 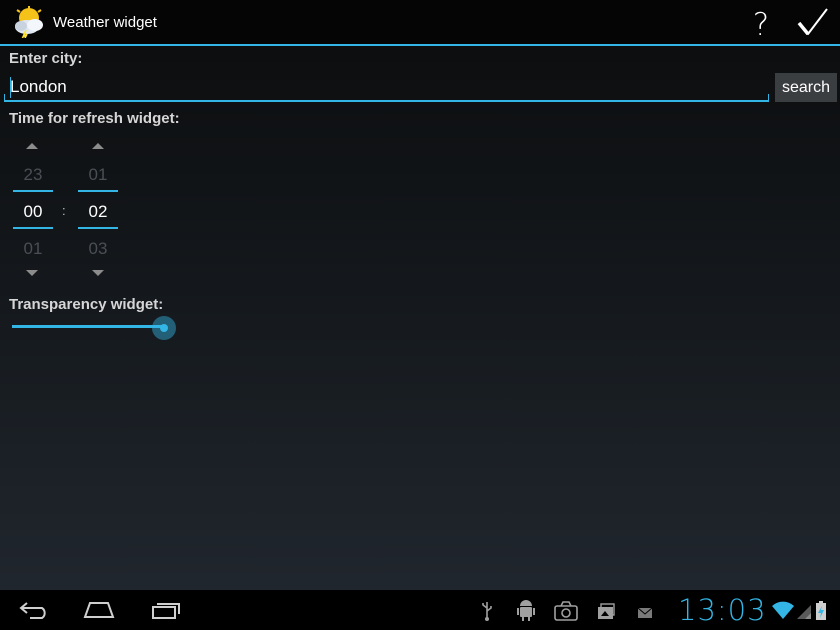 I want to click on done-button, so click(x=813, y=23).